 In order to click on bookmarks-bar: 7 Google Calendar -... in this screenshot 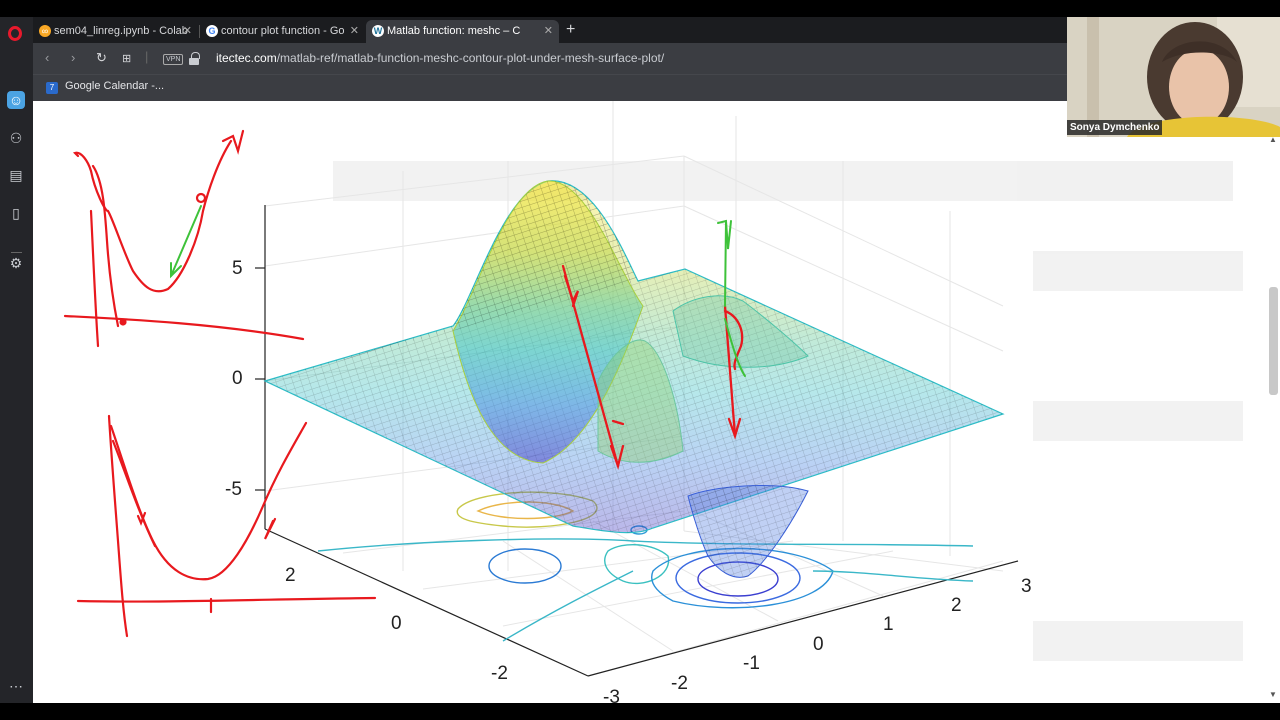, I will do `click(550, 87)`.